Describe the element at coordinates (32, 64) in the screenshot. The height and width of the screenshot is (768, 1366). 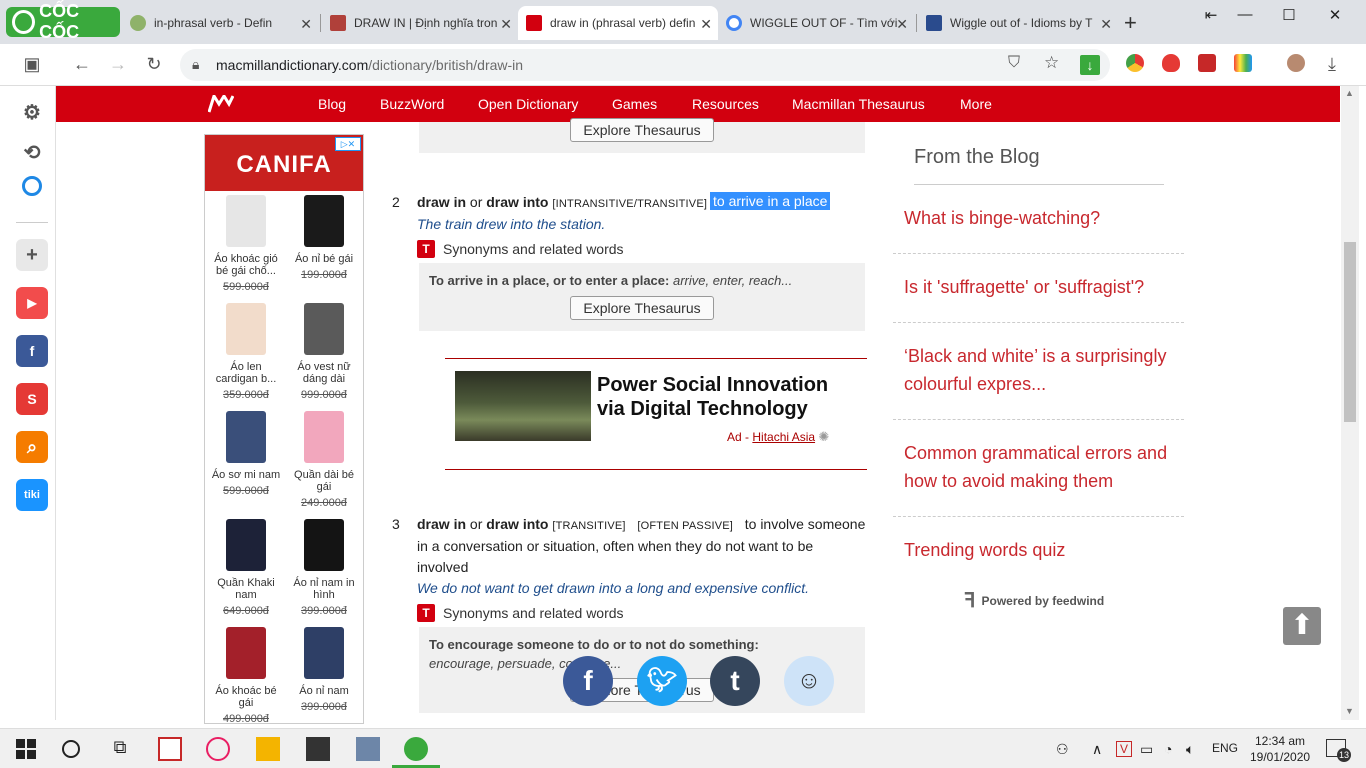
I see `sidebar-toggle-icon: ▣` at that location.